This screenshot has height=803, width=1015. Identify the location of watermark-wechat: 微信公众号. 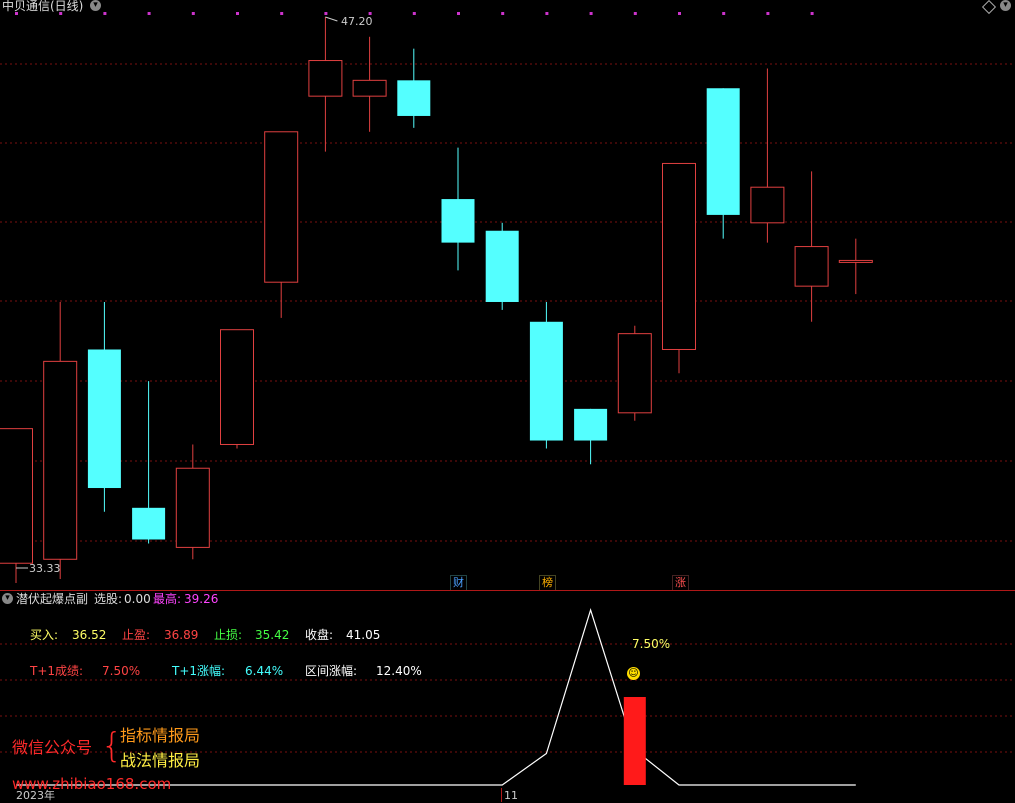
(52, 747).